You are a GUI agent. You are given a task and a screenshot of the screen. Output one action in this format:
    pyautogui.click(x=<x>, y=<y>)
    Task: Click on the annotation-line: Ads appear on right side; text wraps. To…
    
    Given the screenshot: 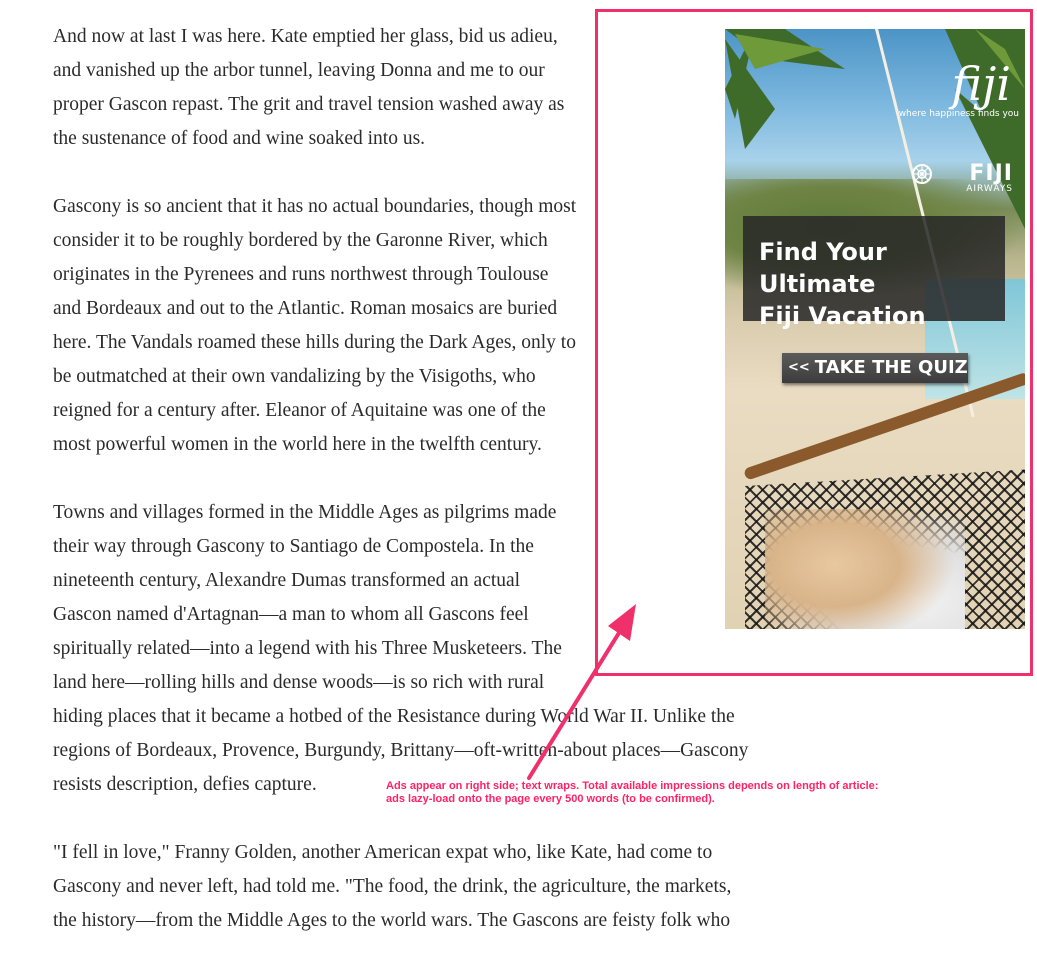 What is the action you would take?
    pyautogui.click(x=632, y=786)
    